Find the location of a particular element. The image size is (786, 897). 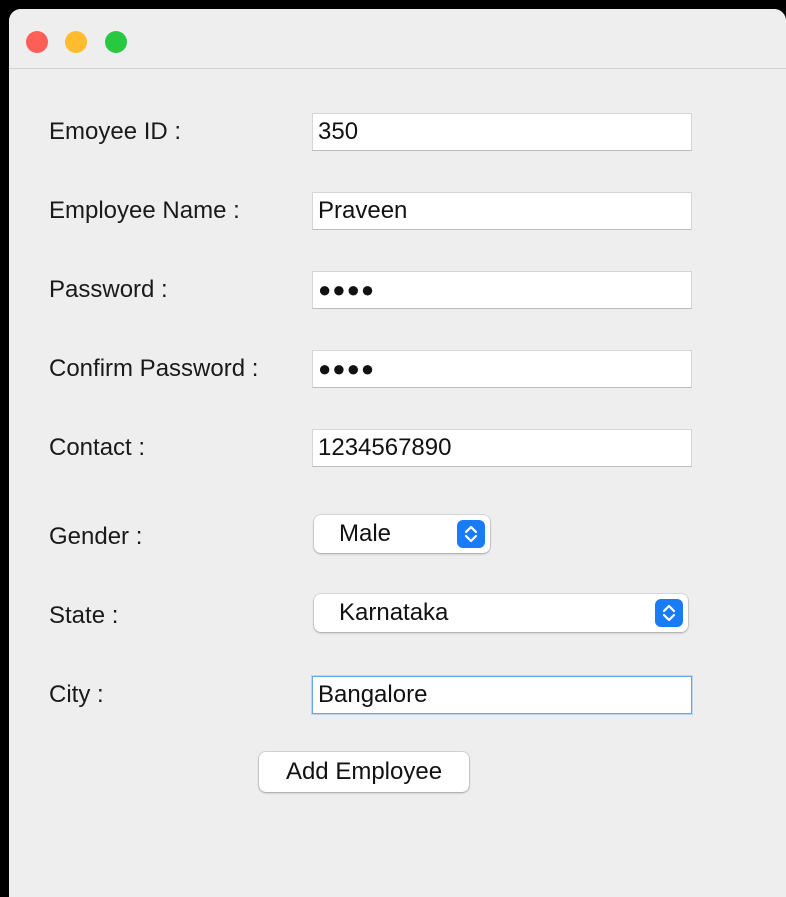

close-window-button is located at coordinates (37, 42).